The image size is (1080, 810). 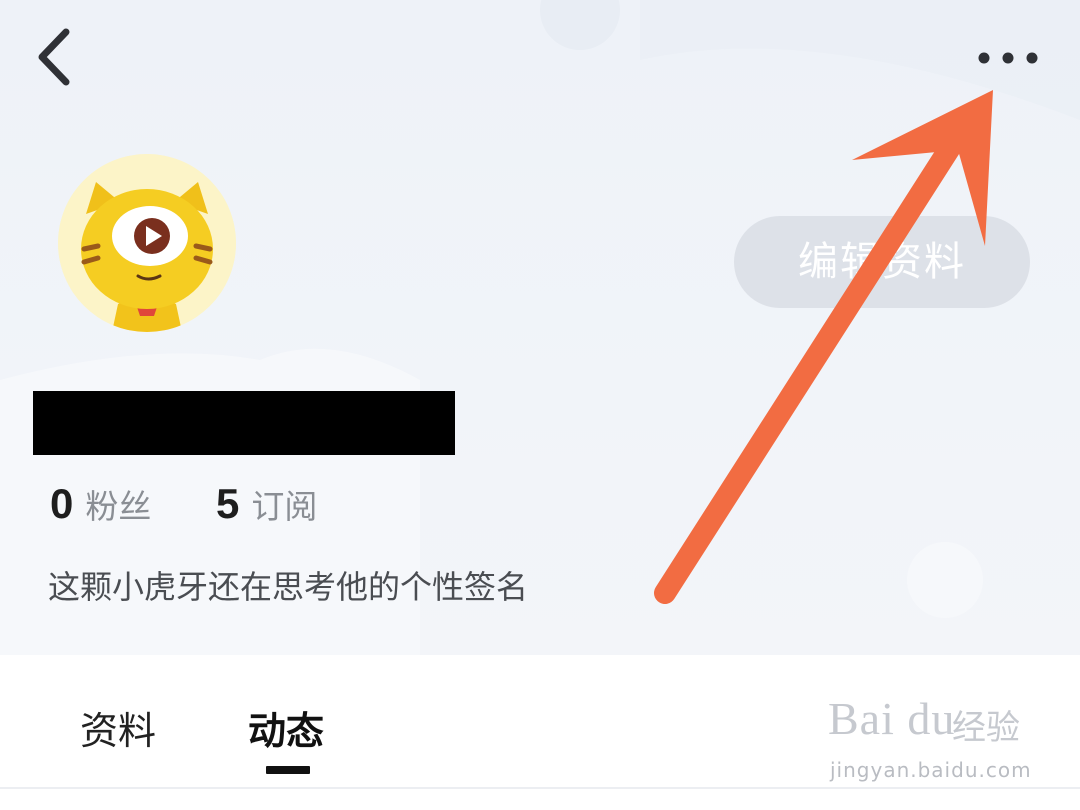 I want to click on more-dots-icon, so click(x=1008, y=58).